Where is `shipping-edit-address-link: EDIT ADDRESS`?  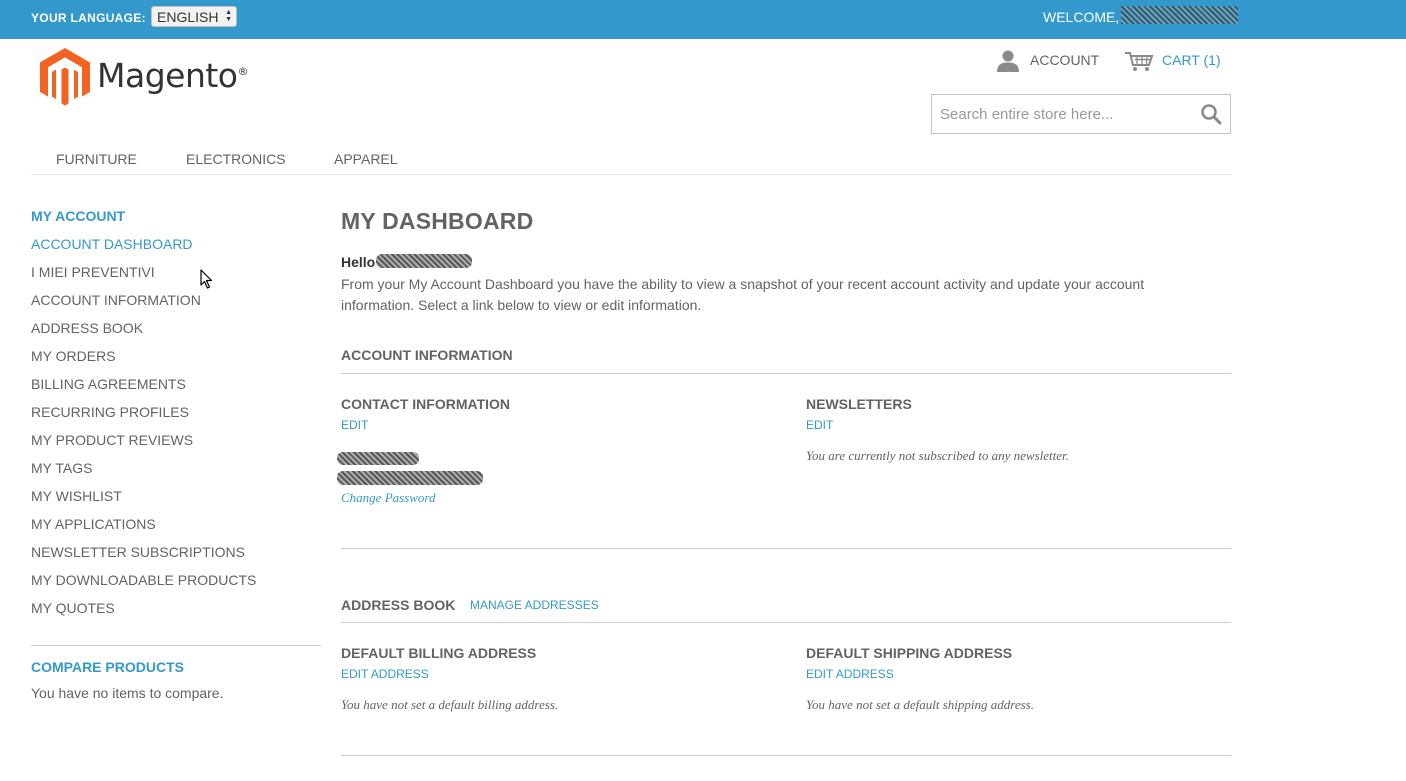 shipping-edit-address-link: EDIT ADDRESS is located at coordinates (850, 674).